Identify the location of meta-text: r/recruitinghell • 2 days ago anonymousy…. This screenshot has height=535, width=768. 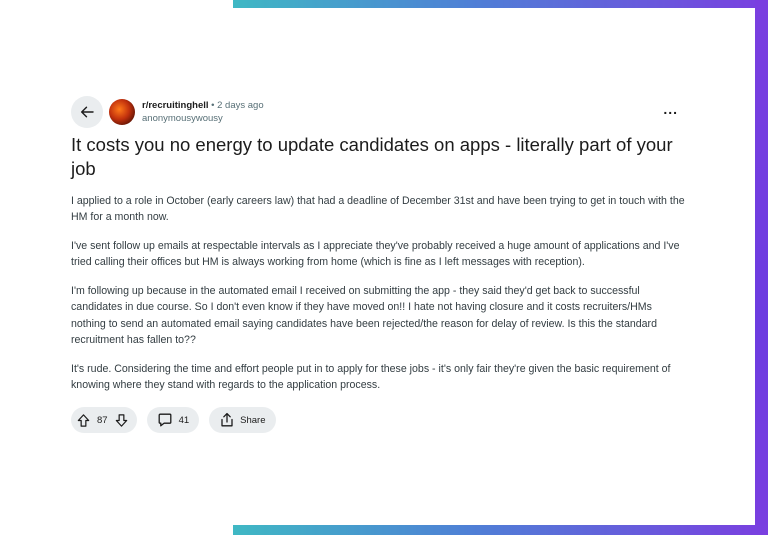
(203, 112).